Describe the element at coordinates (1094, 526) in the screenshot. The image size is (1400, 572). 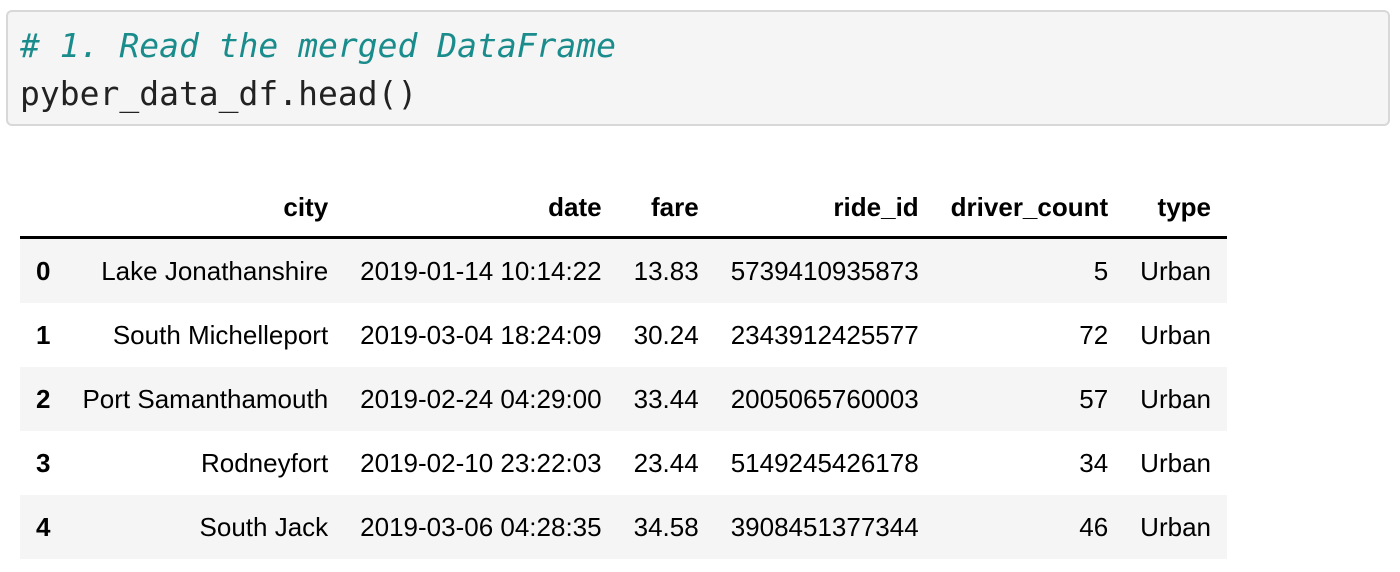
I see `cell-driver-count: 46` at that location.